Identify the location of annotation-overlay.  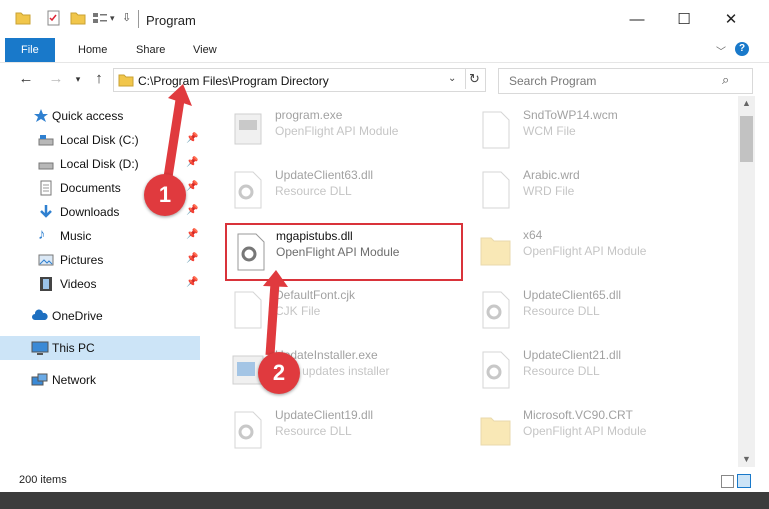
(224, 220).